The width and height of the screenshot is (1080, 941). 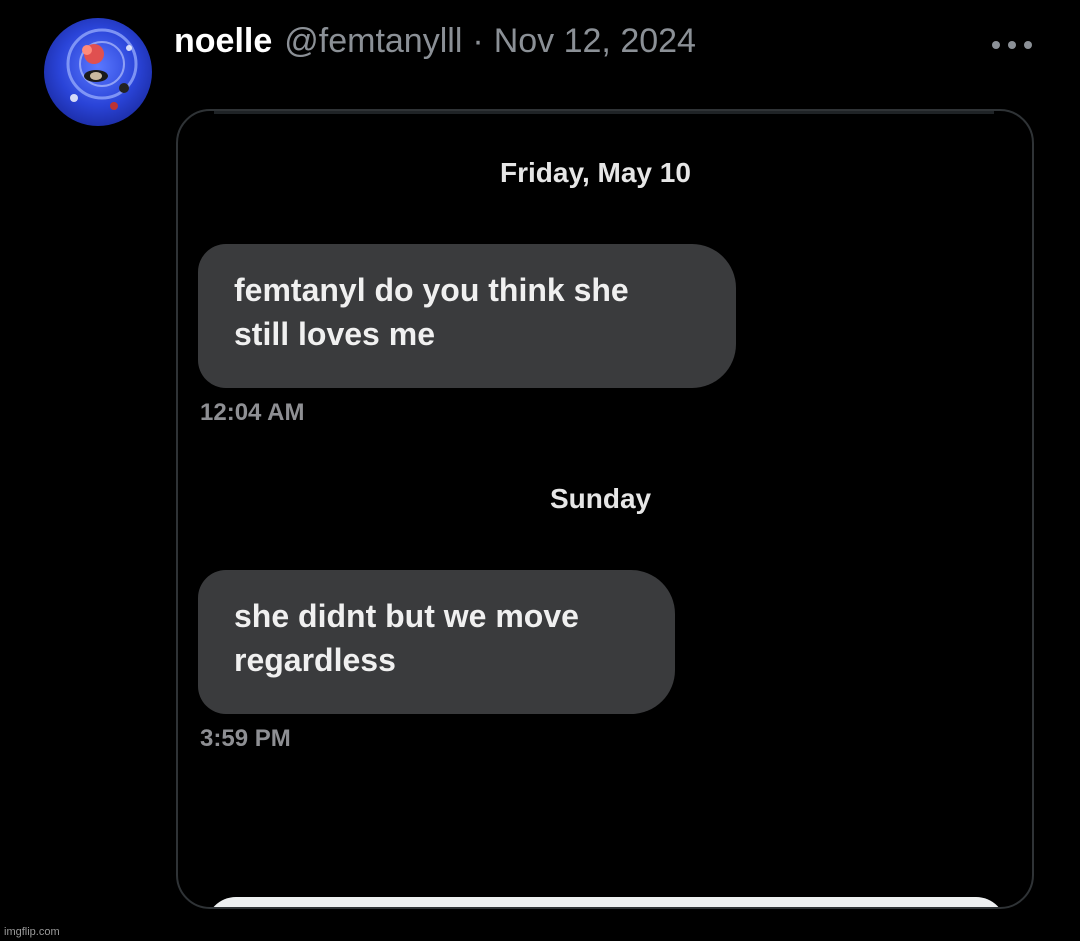 I want to click on avatar, so click(x=98, y=72).